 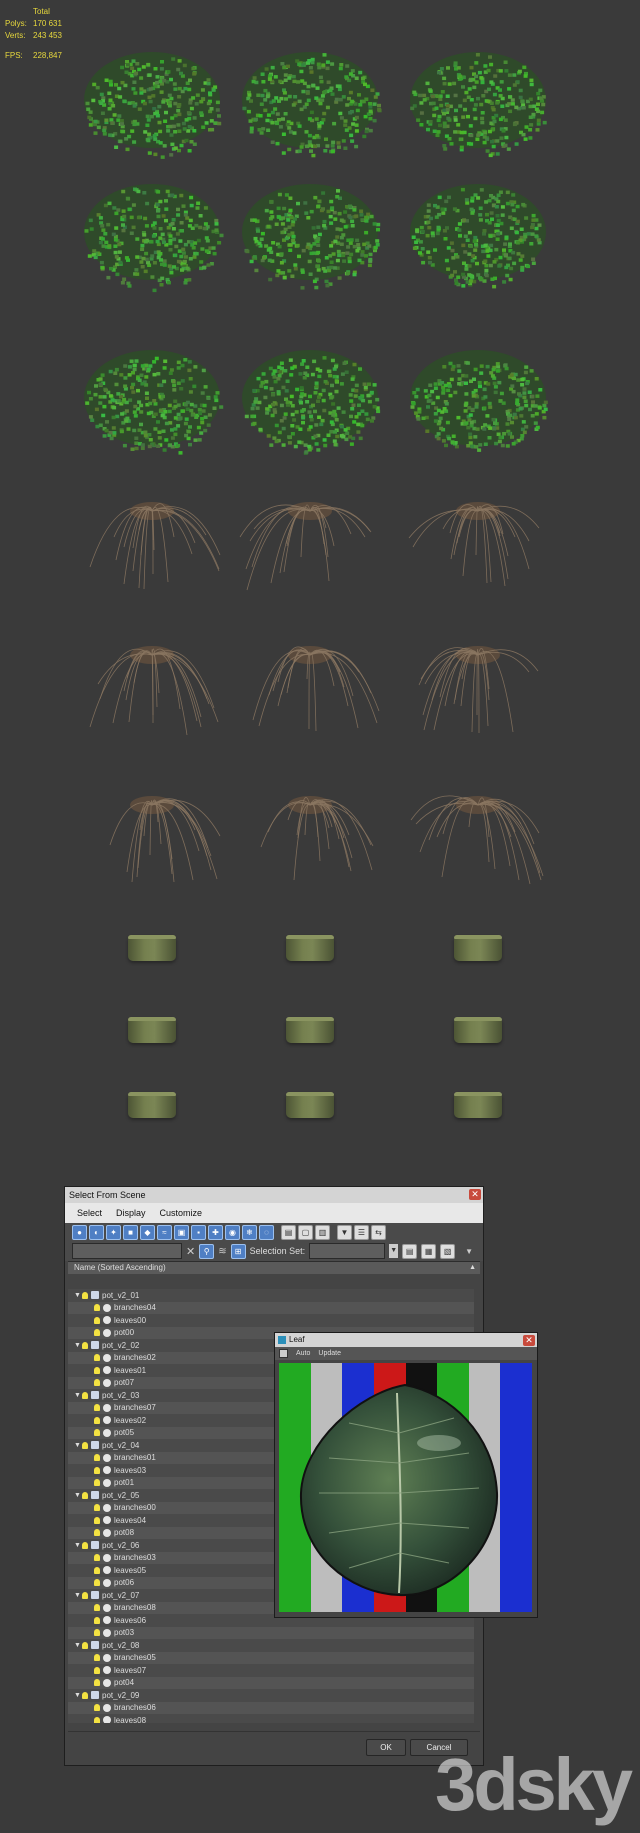 I want to click on display-hidden-icon: ◌, so click(x=266, y=1232).